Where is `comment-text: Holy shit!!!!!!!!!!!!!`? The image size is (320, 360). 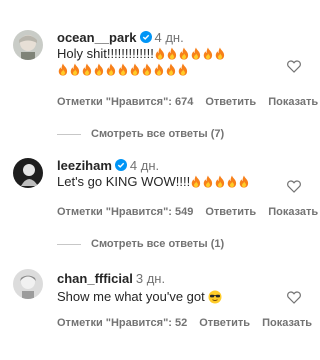
comment-text: Holy shit!!!!!!!!!!!!! is located at coordinates (167, 62).